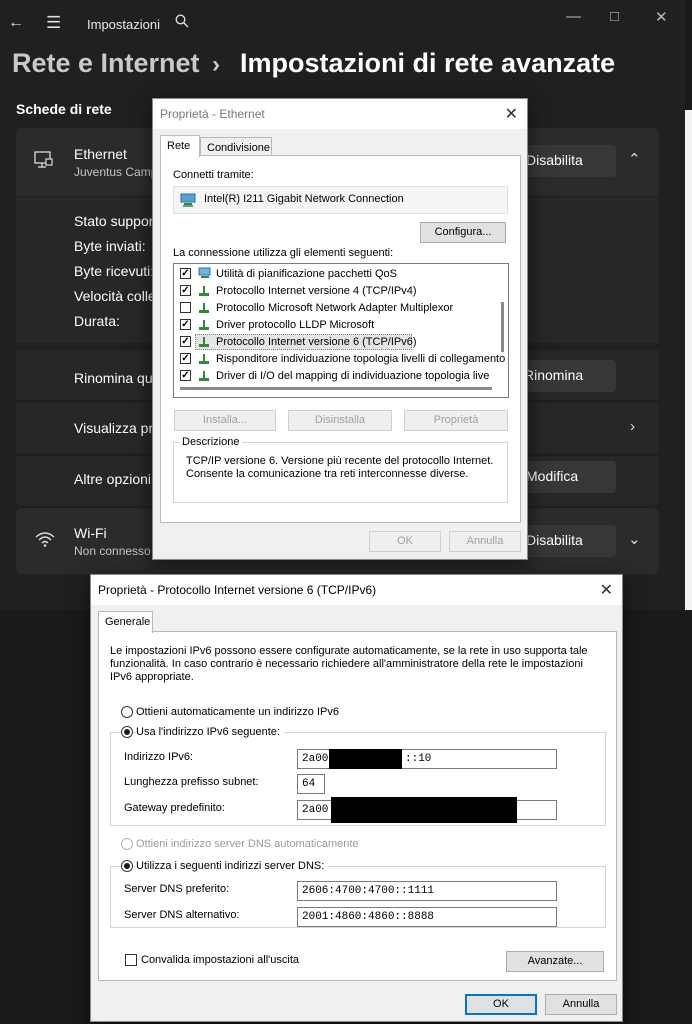 The width and height of the screenshot is (692, 1024). Describe the element at coordinates (16, 23) in the screenshot. I see `back-arrow-icon: ←` at that location.